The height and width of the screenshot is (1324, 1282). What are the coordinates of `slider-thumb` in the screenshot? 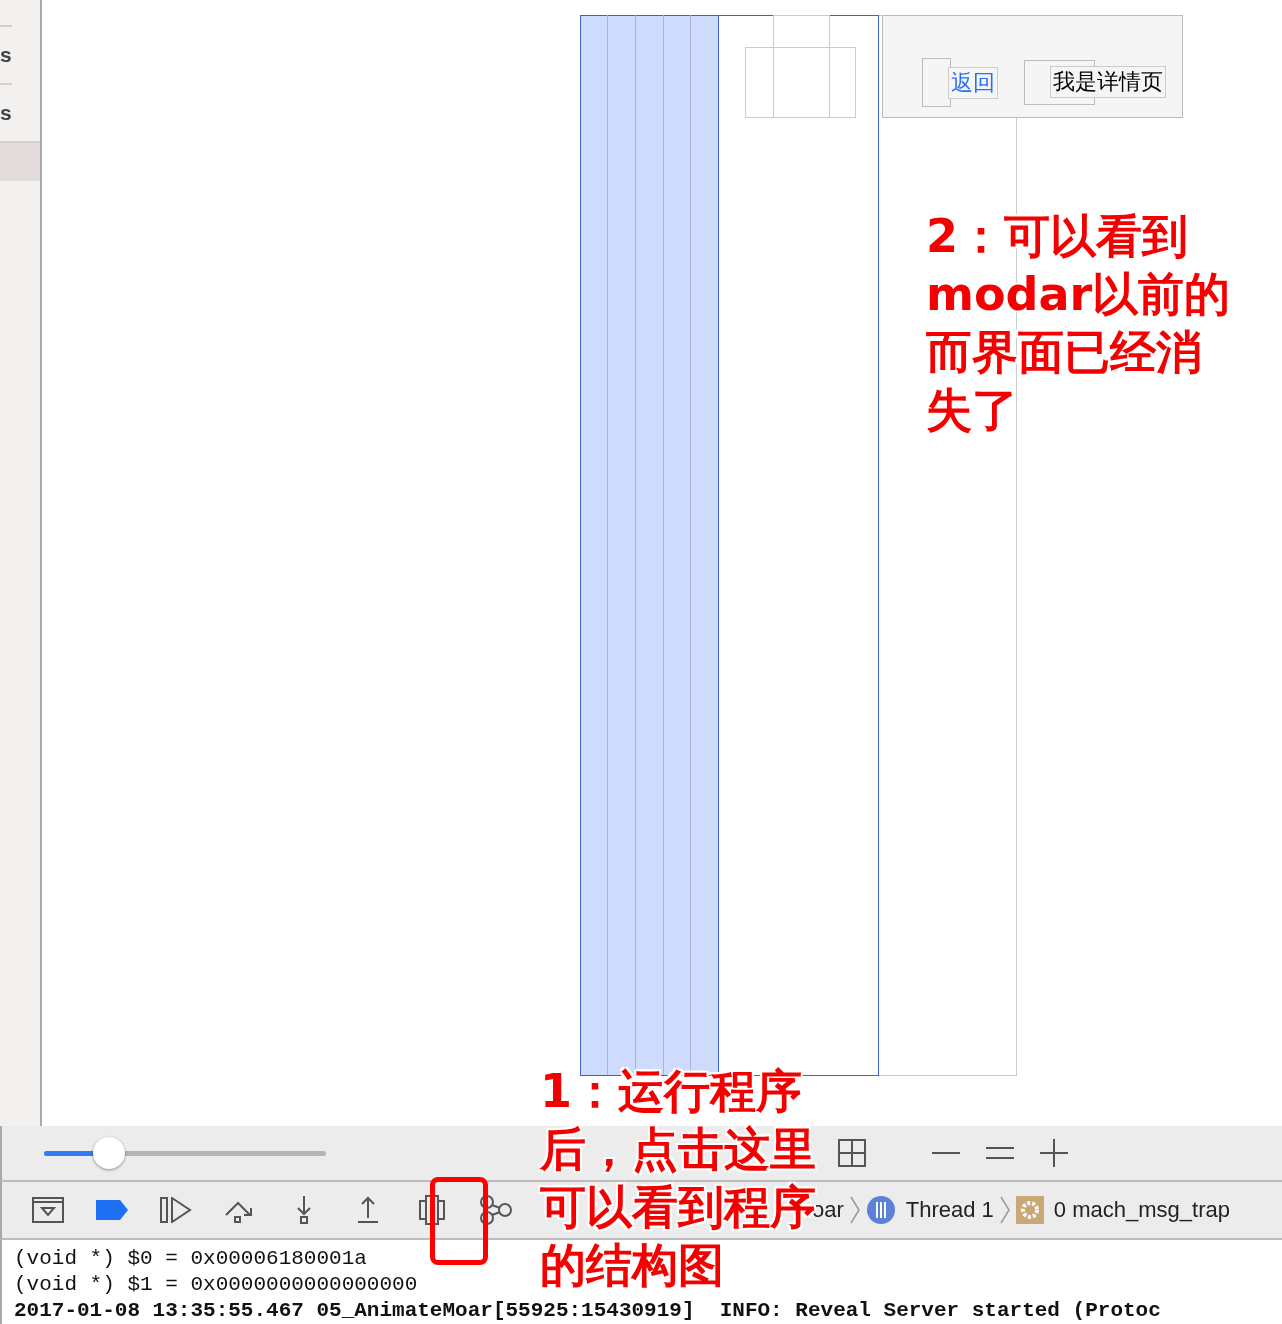 It's located at (108, 1152).